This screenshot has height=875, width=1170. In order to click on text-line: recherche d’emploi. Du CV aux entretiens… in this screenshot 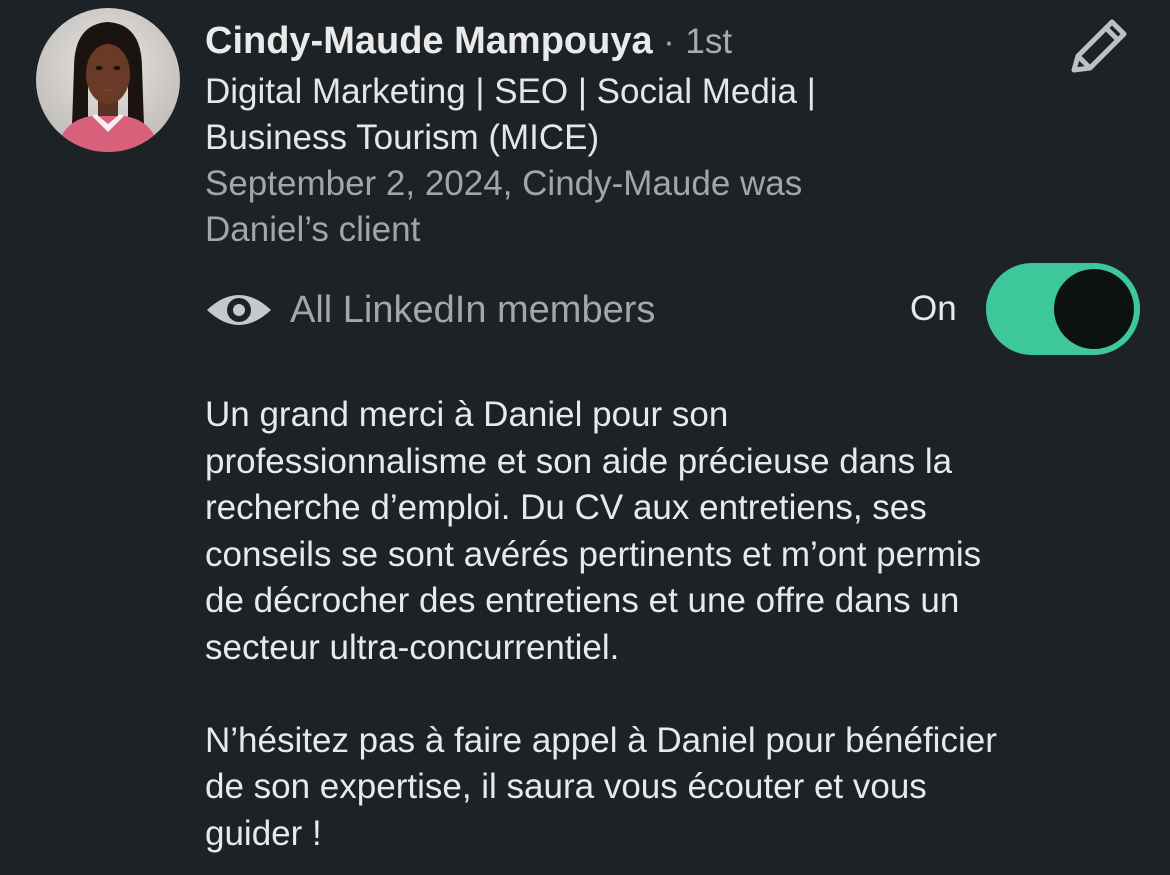, I will do `click(566, 507)`.